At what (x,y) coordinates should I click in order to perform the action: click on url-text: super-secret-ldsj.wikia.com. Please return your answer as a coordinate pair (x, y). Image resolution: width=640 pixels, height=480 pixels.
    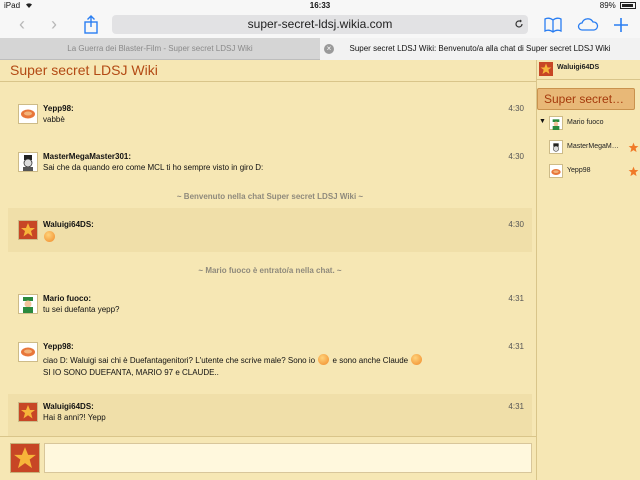
    Looking at the image, I should click on (320, 24).